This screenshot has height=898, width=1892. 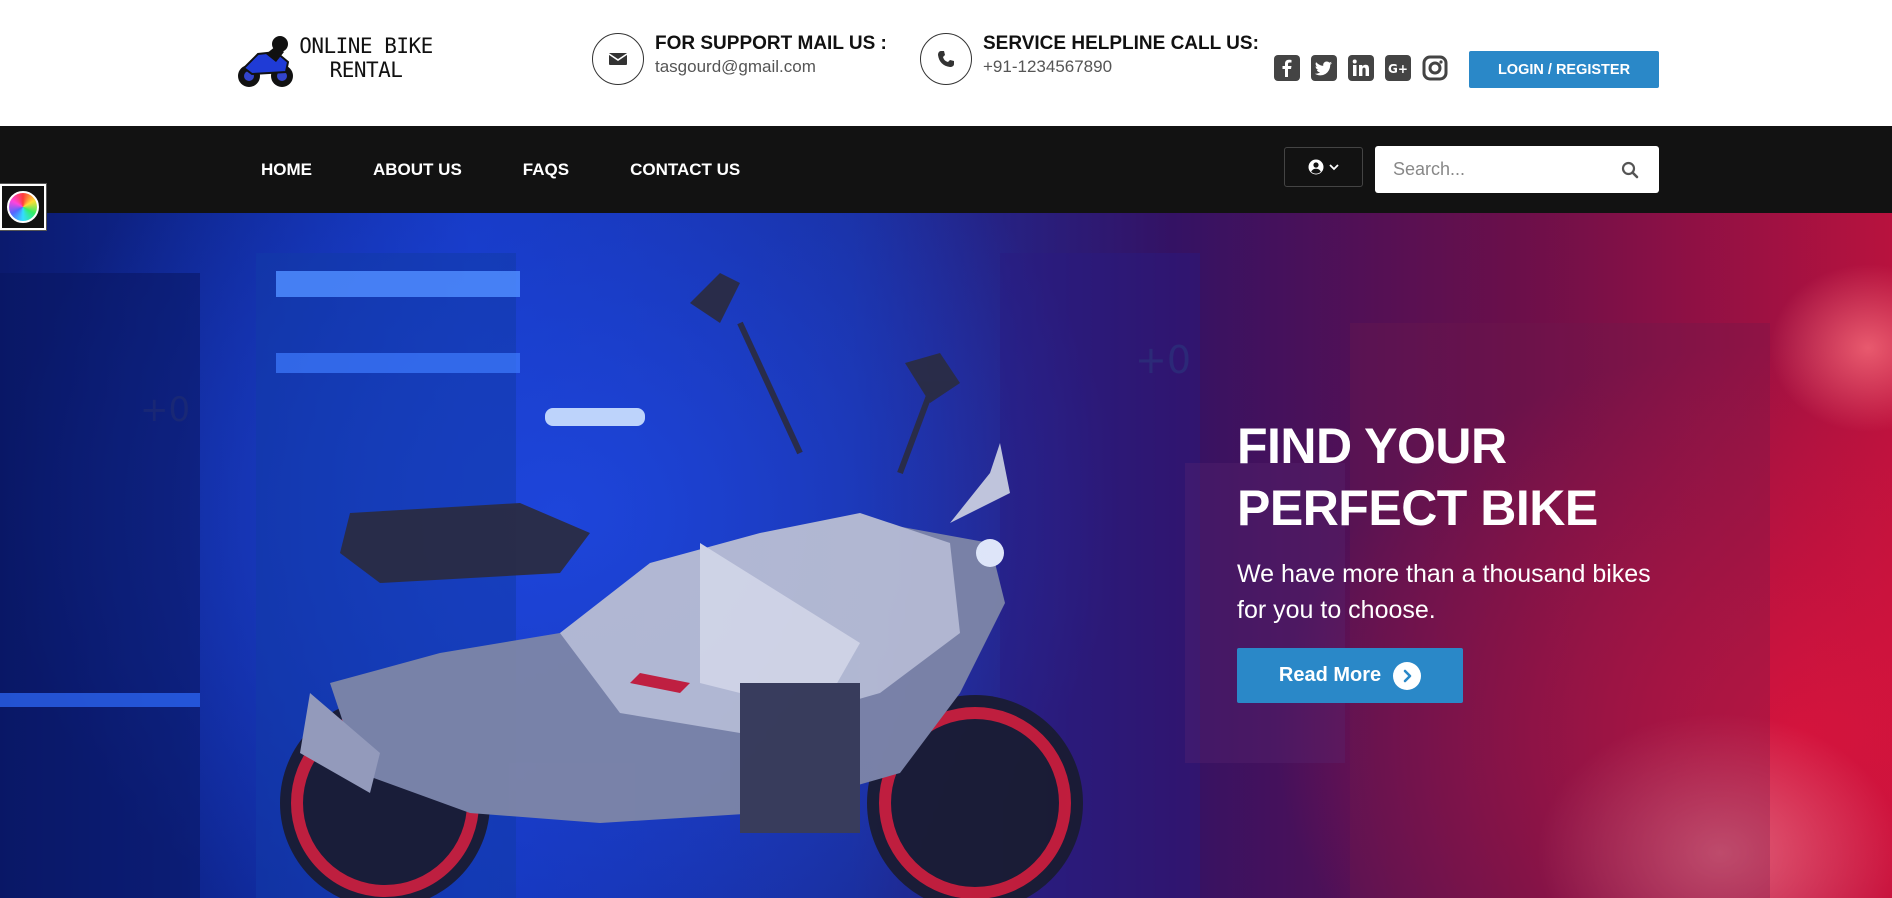 I want to click on read-more-button: Read More, so click(x=1350, y=675).